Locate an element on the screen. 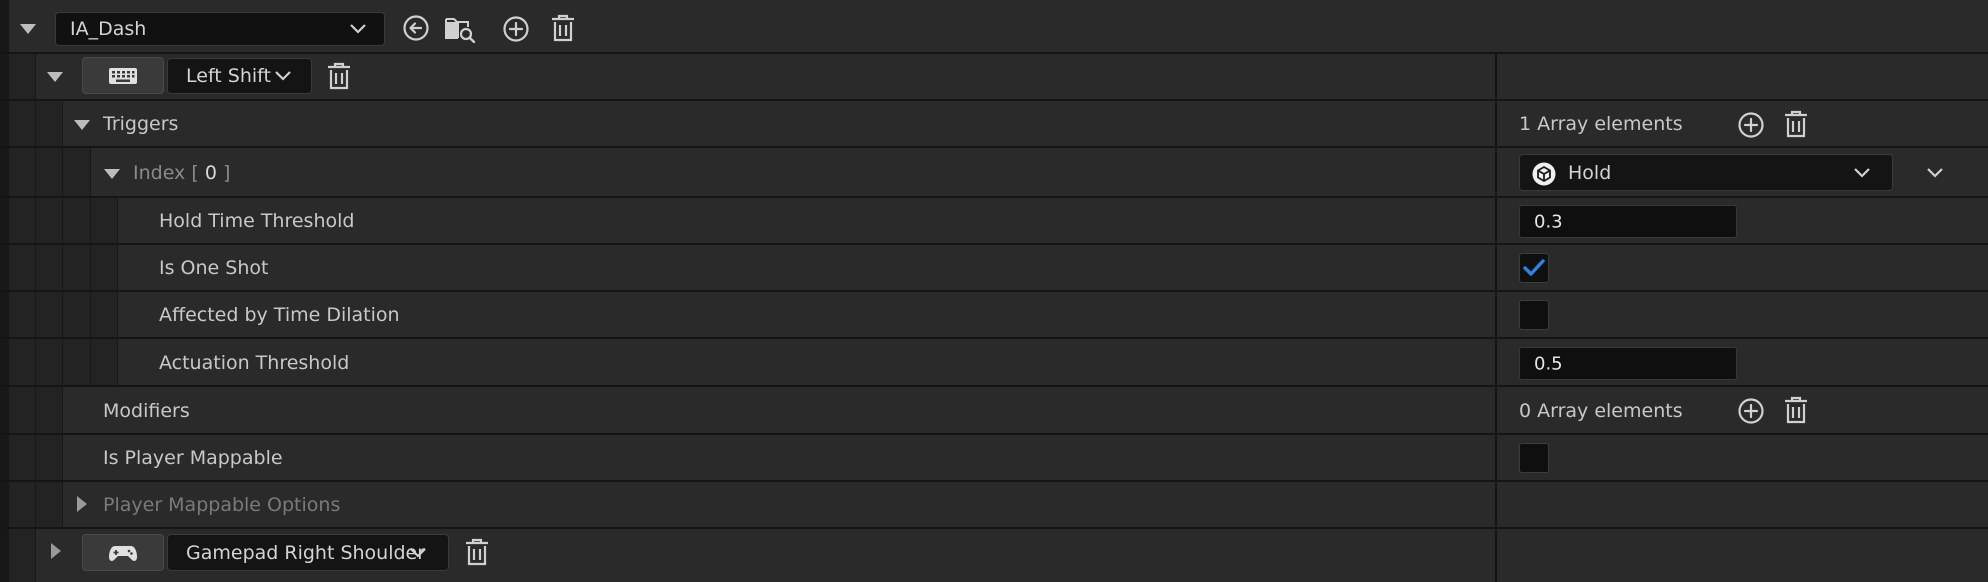 Image resolution: width=1988 pixels, height=582 pixels. affected-by-time-dilation-checkbox is located at coordinates (1534, 315).